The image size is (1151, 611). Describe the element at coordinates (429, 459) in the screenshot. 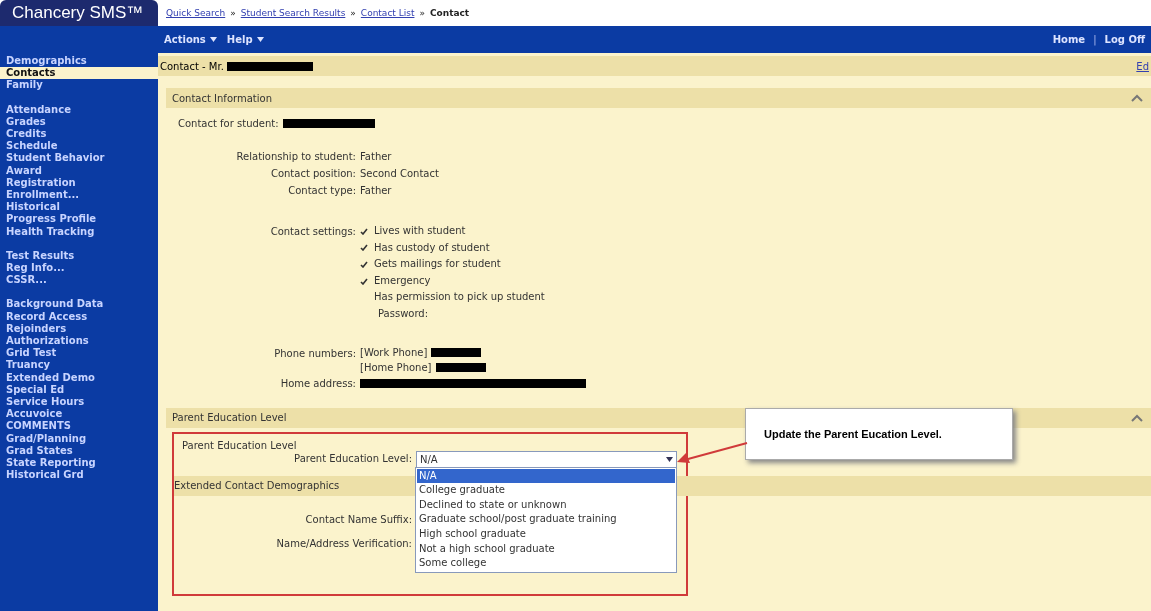

I see `select-value: N/A` at that location.